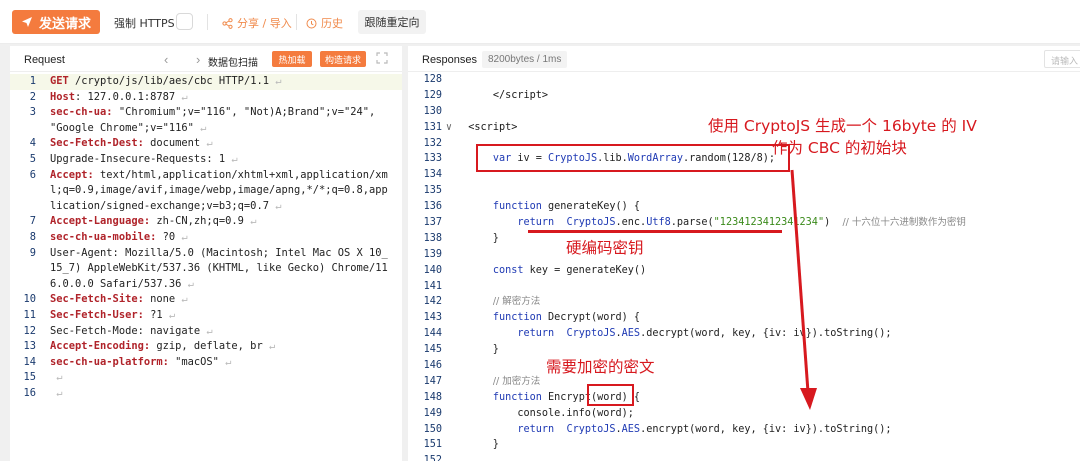 Image resolution: width=1080 pixels, height=461 pixels. Describe the element at coordinates (168, 81) in the screenshot. I see `header-value: /crypto/js/lib/aes/cbc HTTP/1.1` at that location.